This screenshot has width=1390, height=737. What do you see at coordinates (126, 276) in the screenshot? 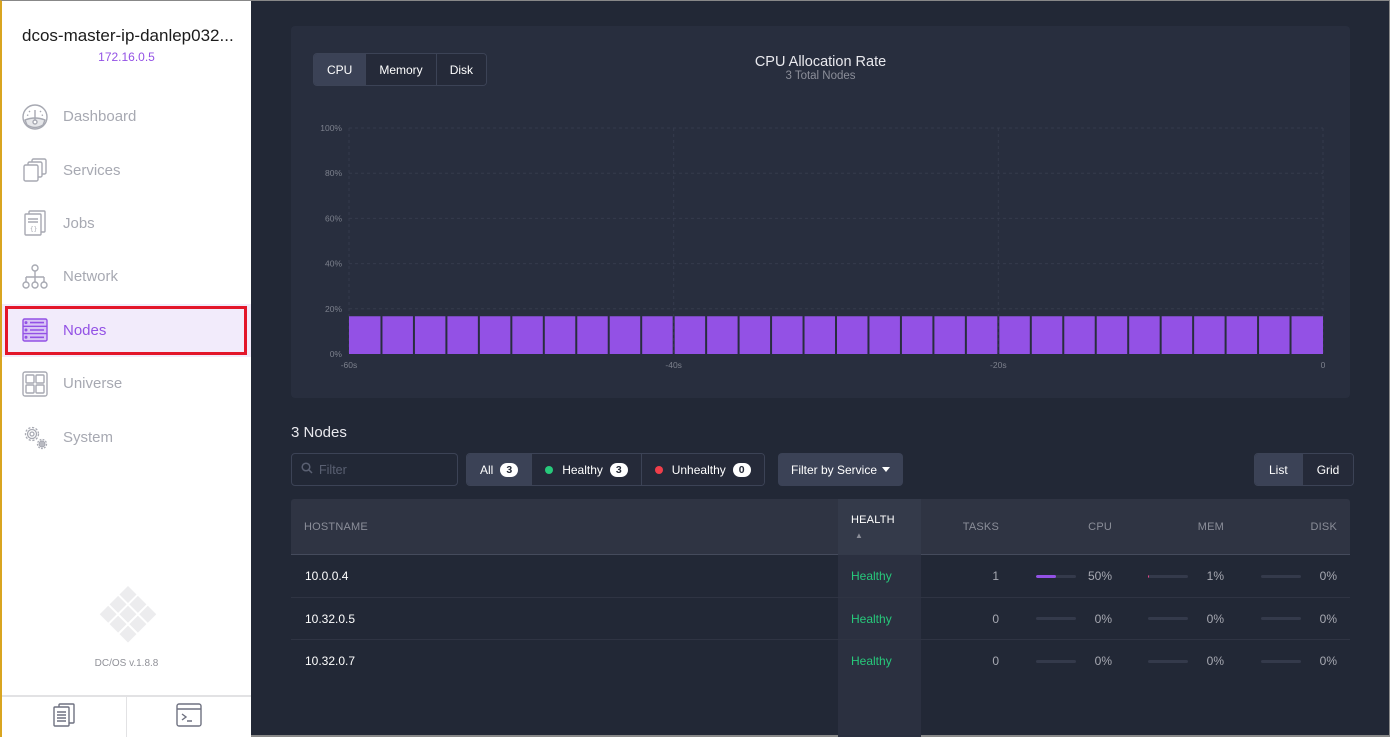
I see `sidebar-item-network: Network` at bounding box center [126, 276].